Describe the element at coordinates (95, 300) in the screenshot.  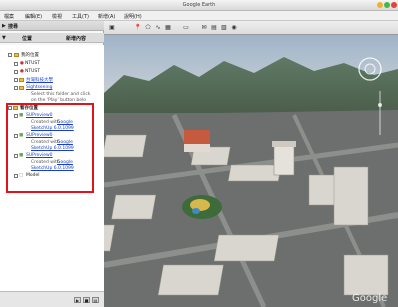
I see `options-button: ▤` at that location.